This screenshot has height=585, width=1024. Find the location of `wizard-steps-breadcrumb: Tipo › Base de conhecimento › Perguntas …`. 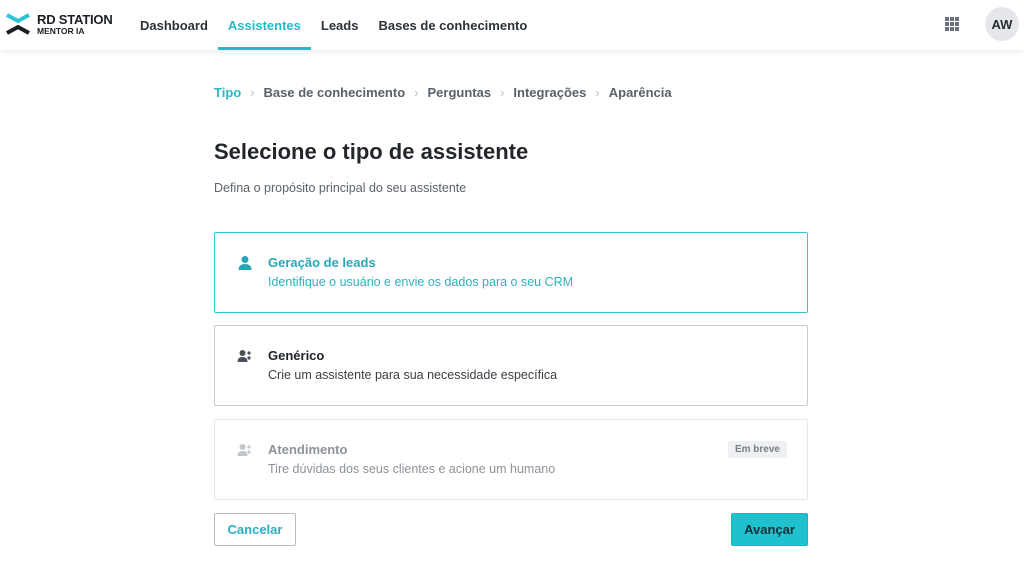

wizard-steps-breadcrumb: Tipo › Base de conhecimento › Perguntas … is located at coordinates (443, 92).